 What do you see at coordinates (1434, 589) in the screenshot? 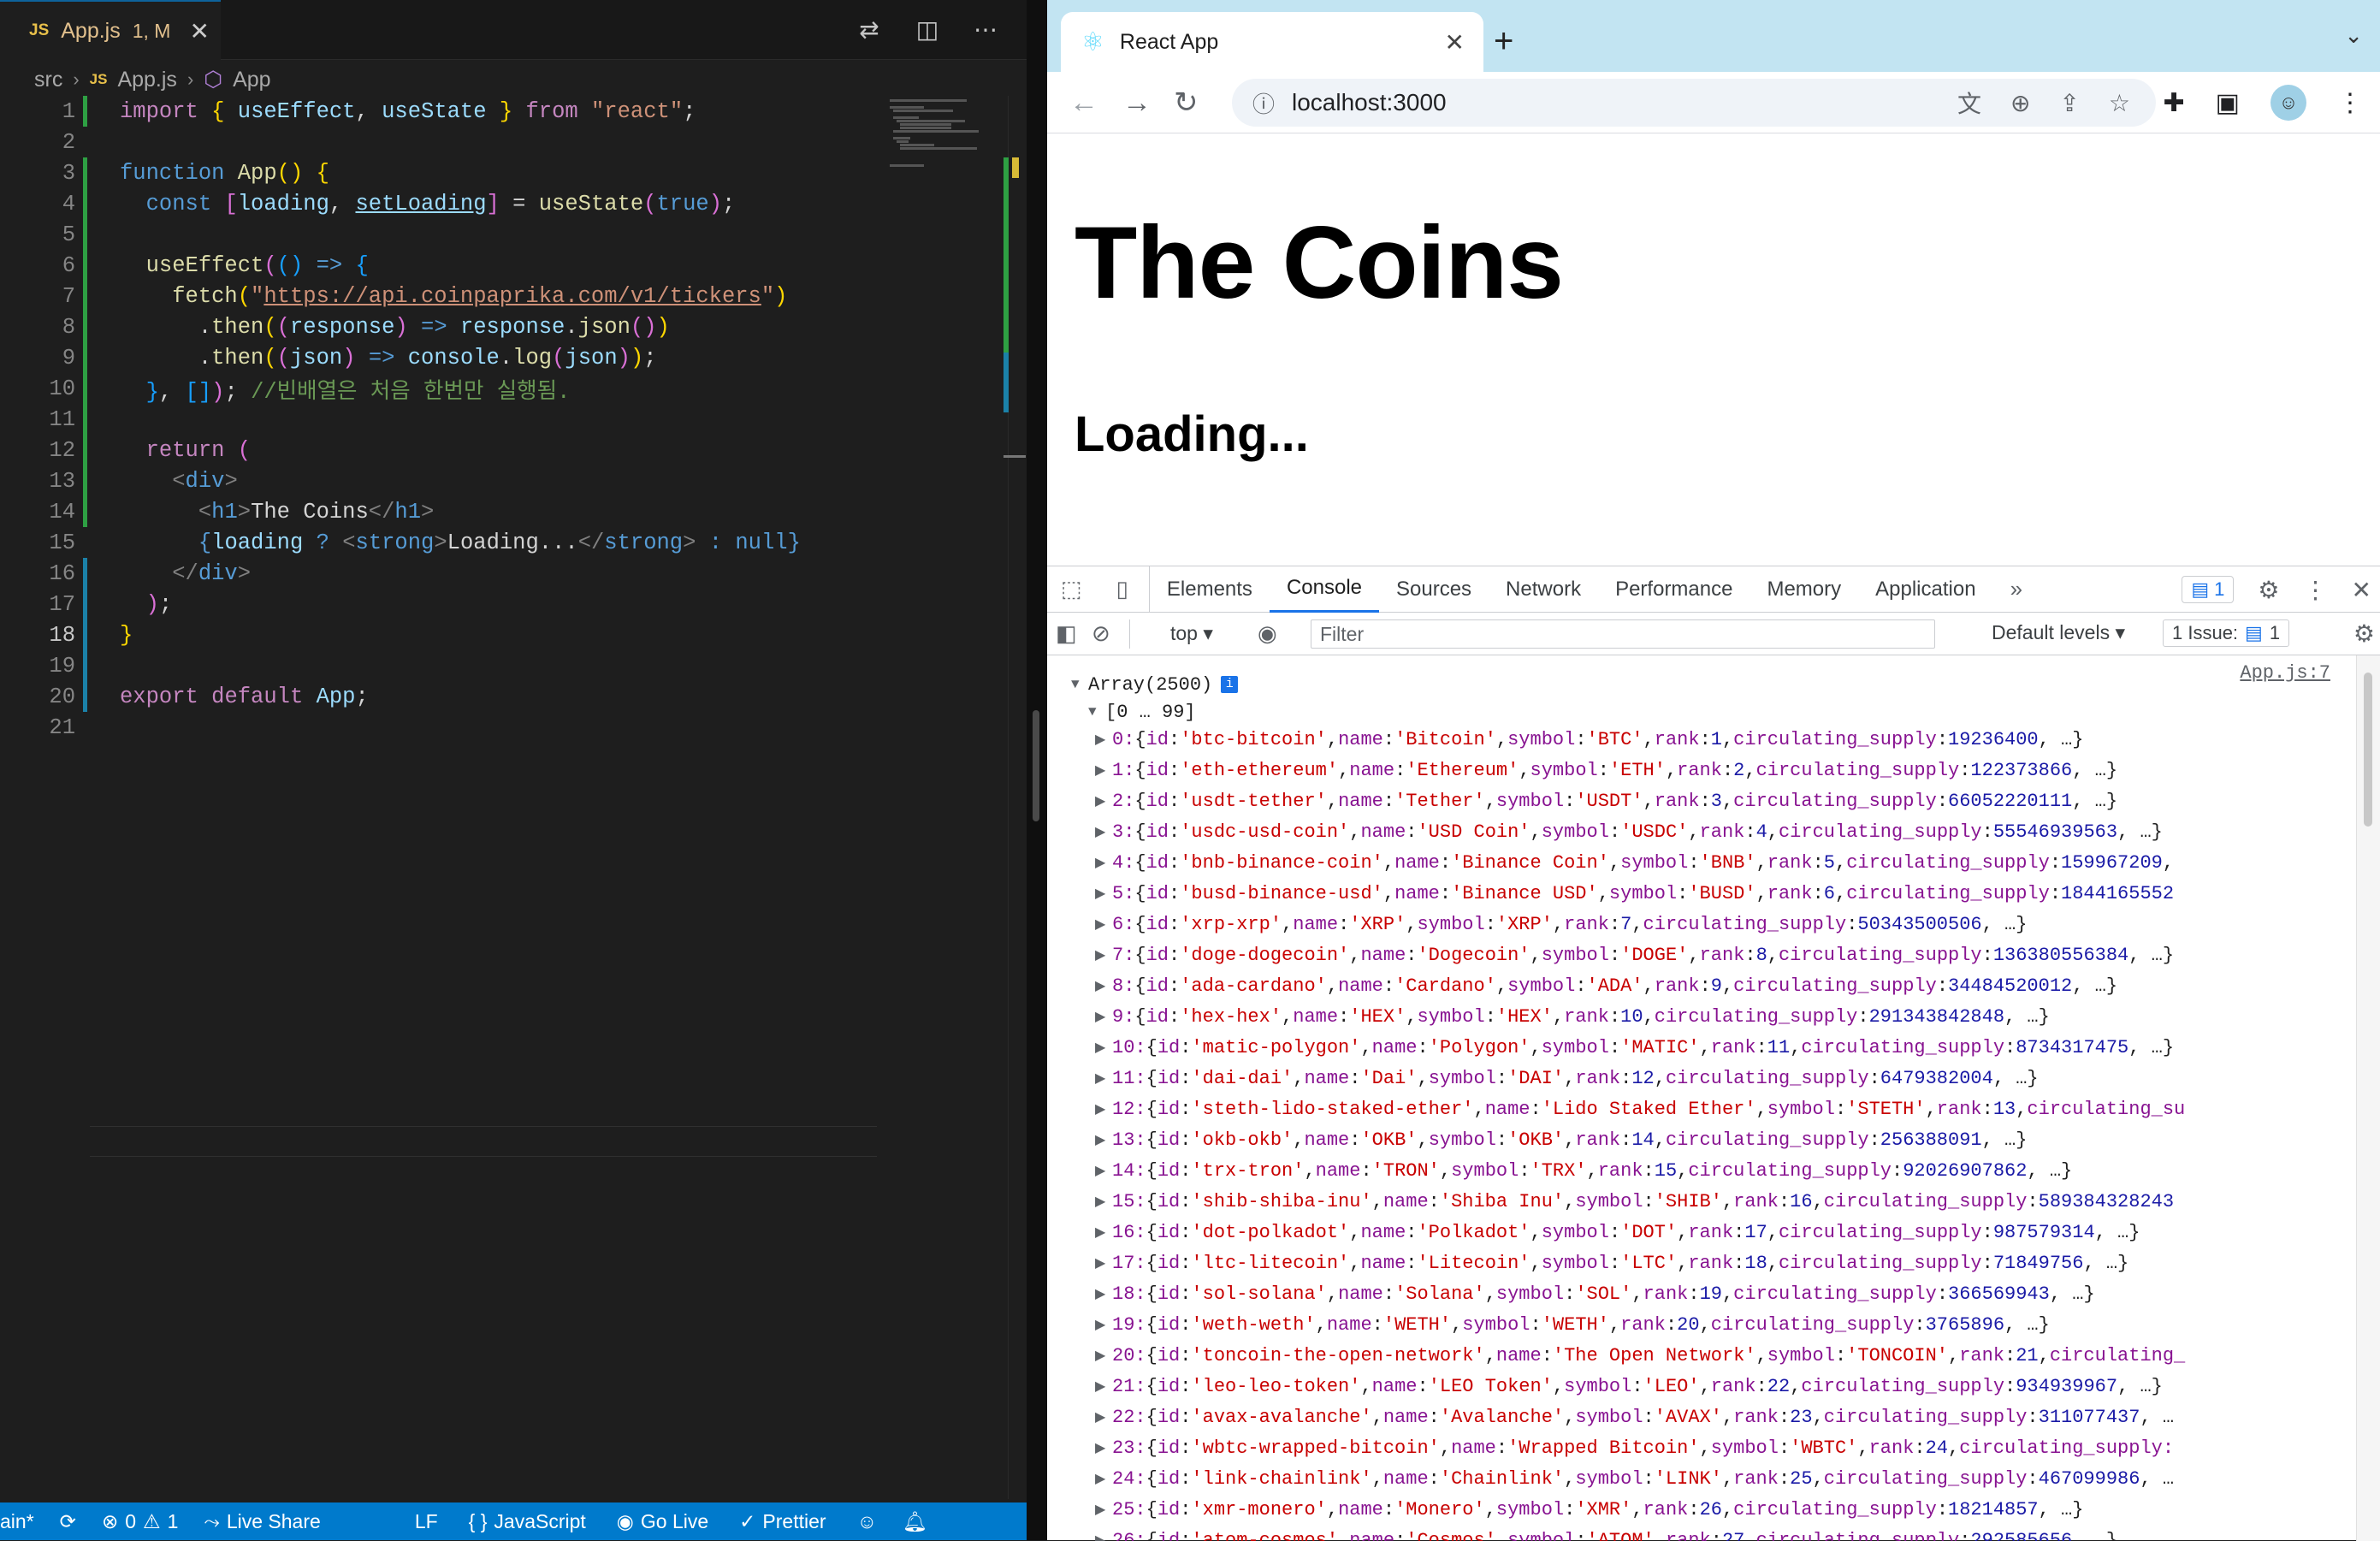
I see `tab-sources: Sources` at bounding box center [1434, 589].